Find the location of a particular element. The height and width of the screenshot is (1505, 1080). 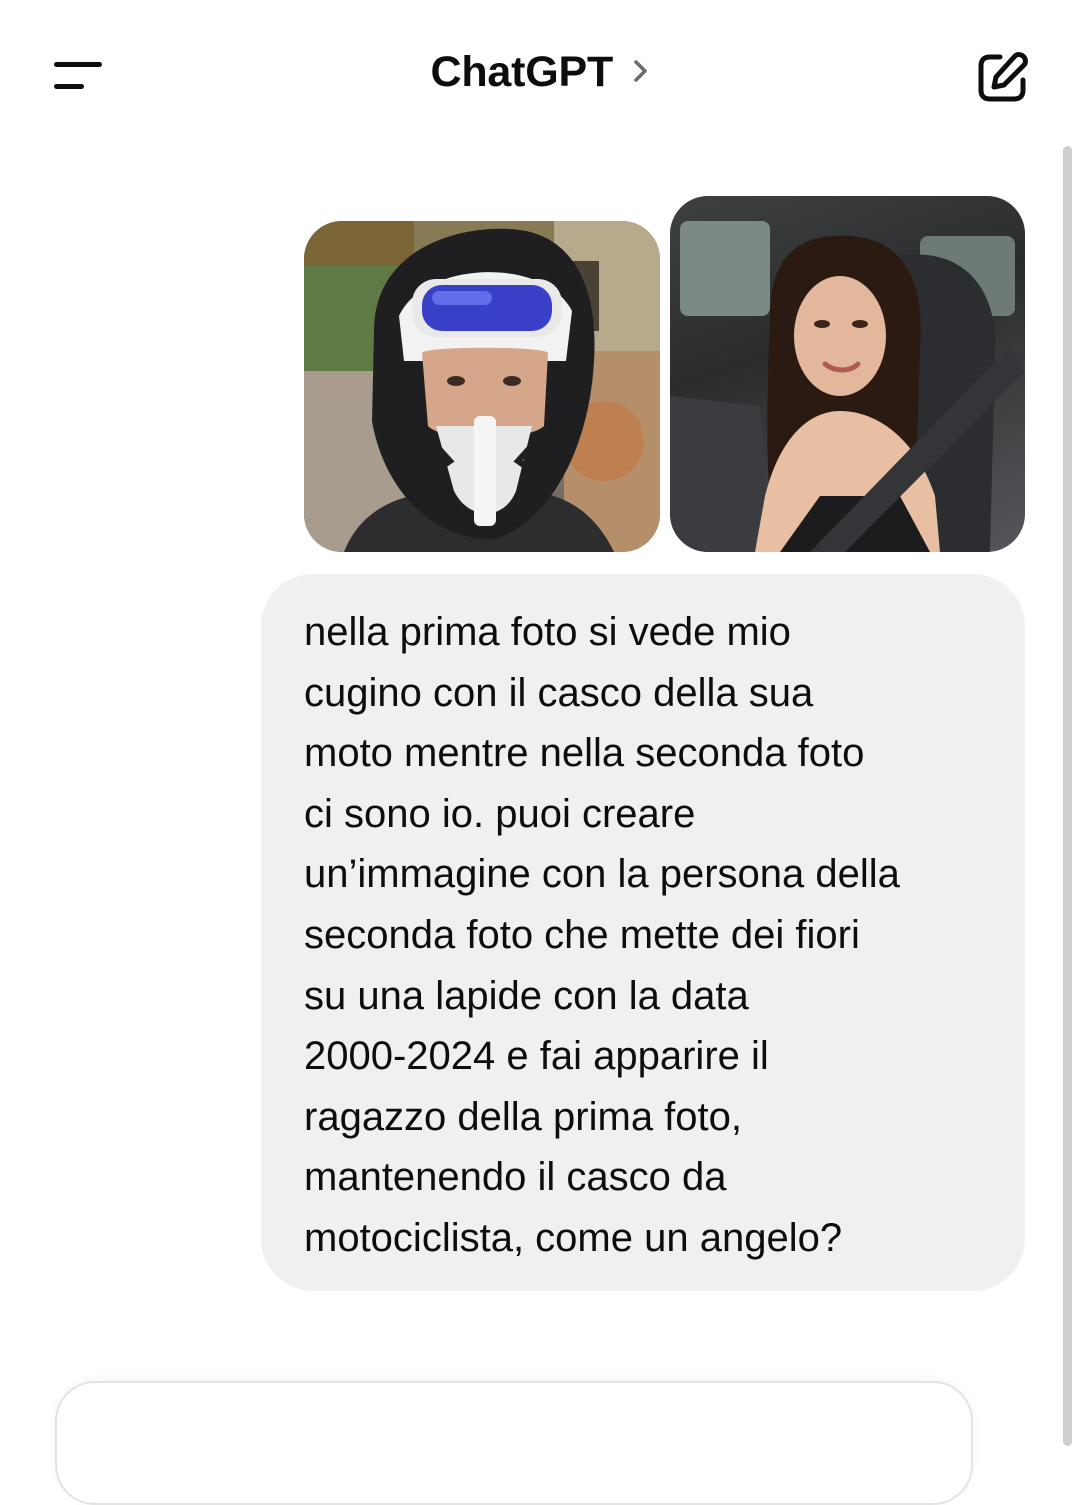

app-title: ChatGPT is located at coordinates (522, 72).